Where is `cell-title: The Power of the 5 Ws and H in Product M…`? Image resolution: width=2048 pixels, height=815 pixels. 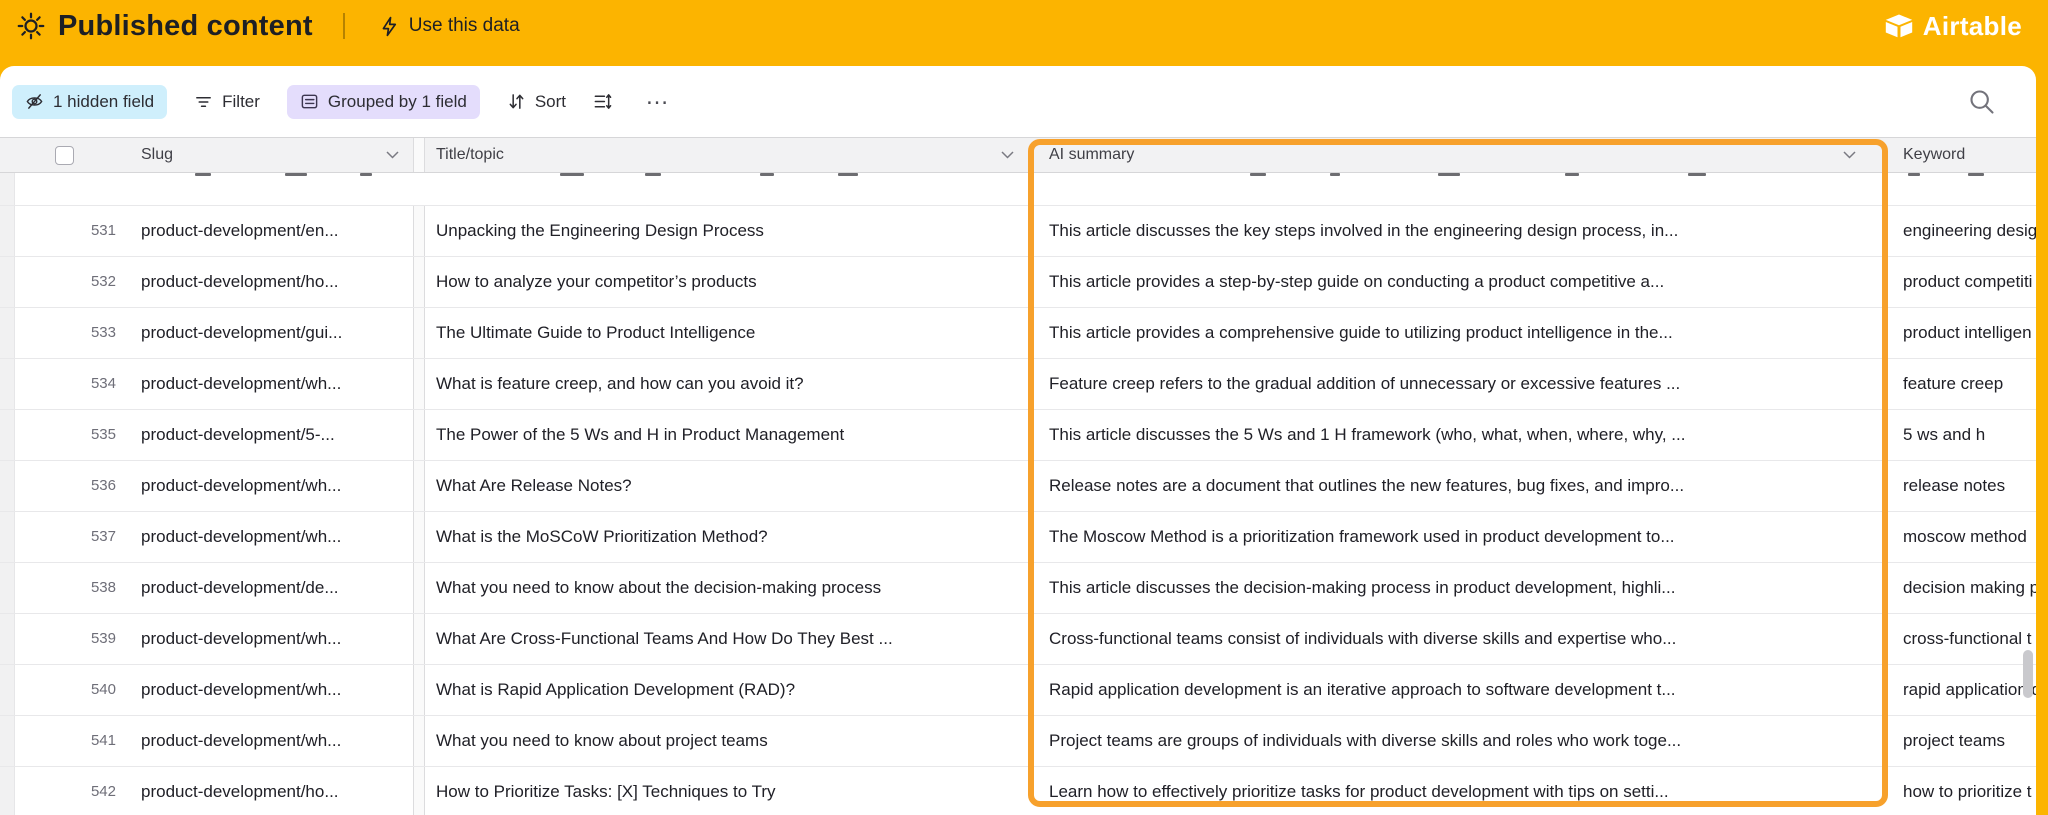 cell-title: The Power of the 5 Ws and H in Product M… is located at coordinates (730, 435).